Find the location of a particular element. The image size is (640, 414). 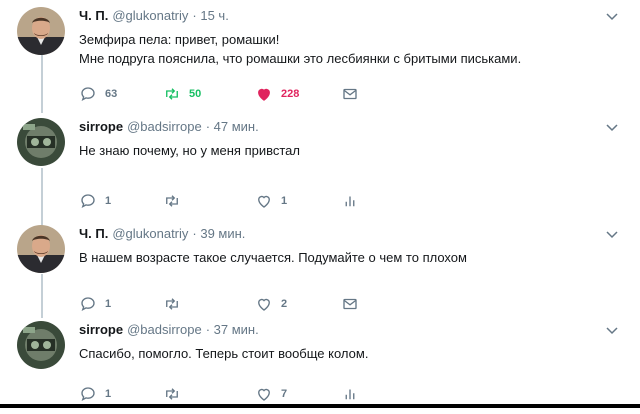

tweet-header: Ч. П. @glukonatriy · 15 ч. is located at coordinates (154, 15).